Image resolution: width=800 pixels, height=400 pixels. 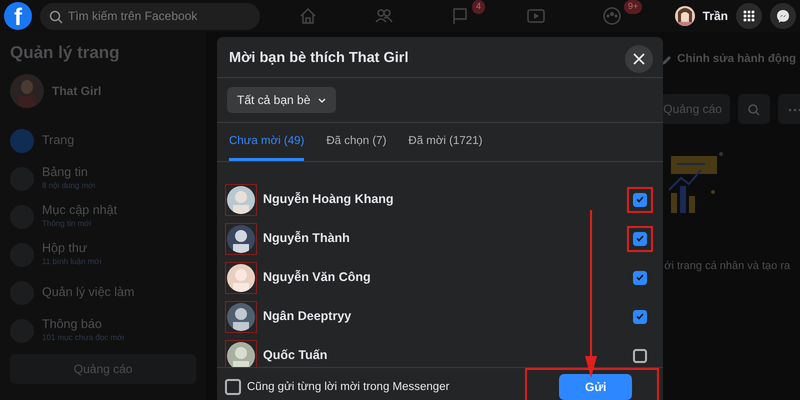 I want to click on item-subtitle: 101 mục chưa đọc mới, so click(x=83, y=338).